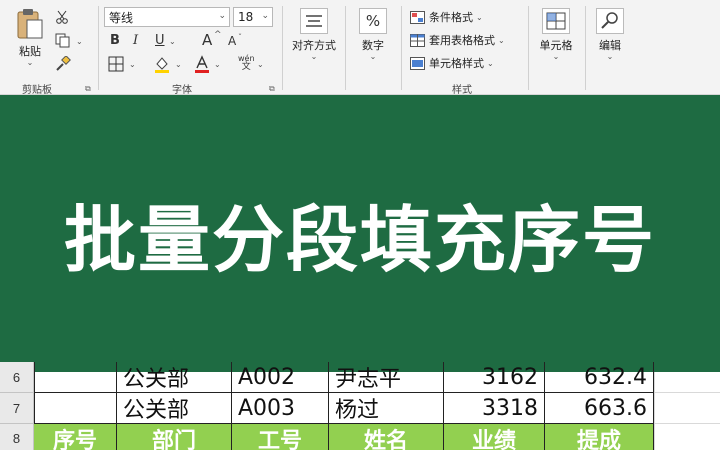 The width and height of the screenshot is (720, 450). What do you see at coordinates (280, 408) in the screenshot?
I see `table-cell: A003` at bounding box center [280, 408].